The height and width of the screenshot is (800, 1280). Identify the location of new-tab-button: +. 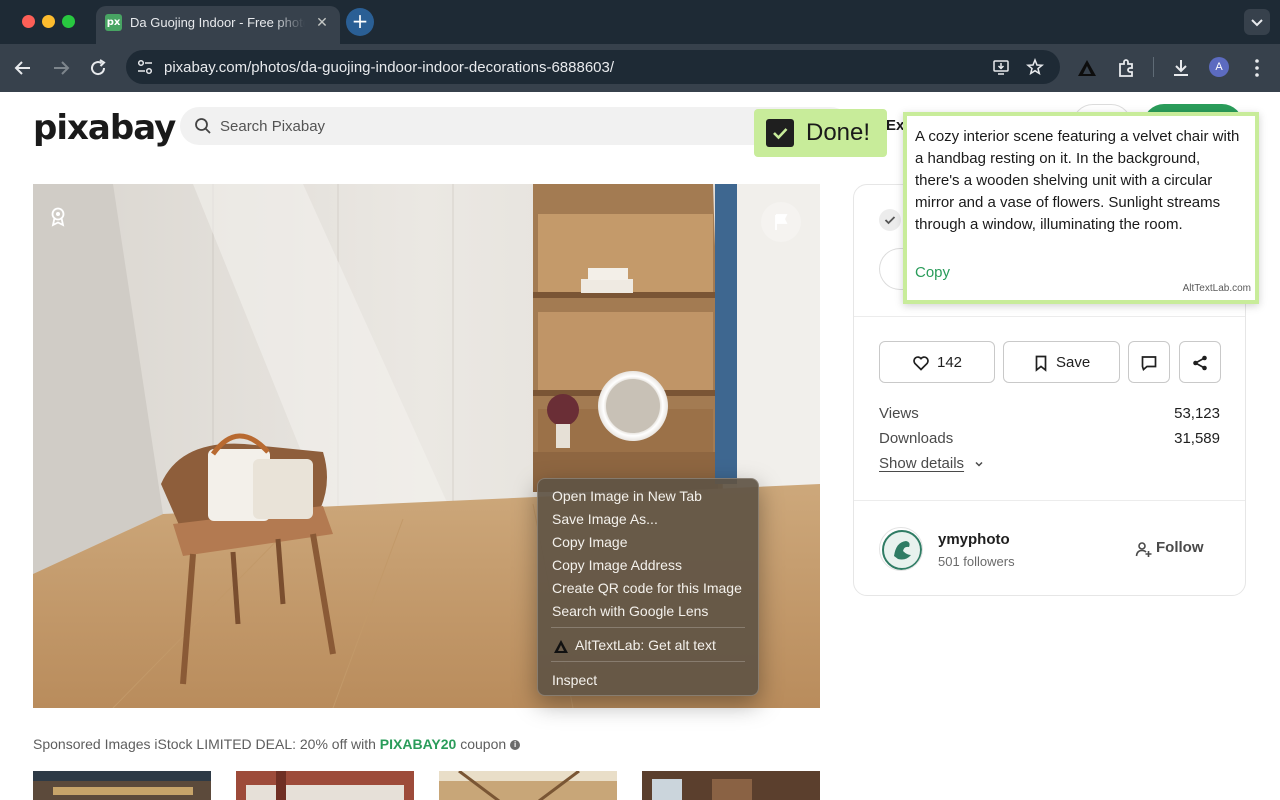
(360, 22).